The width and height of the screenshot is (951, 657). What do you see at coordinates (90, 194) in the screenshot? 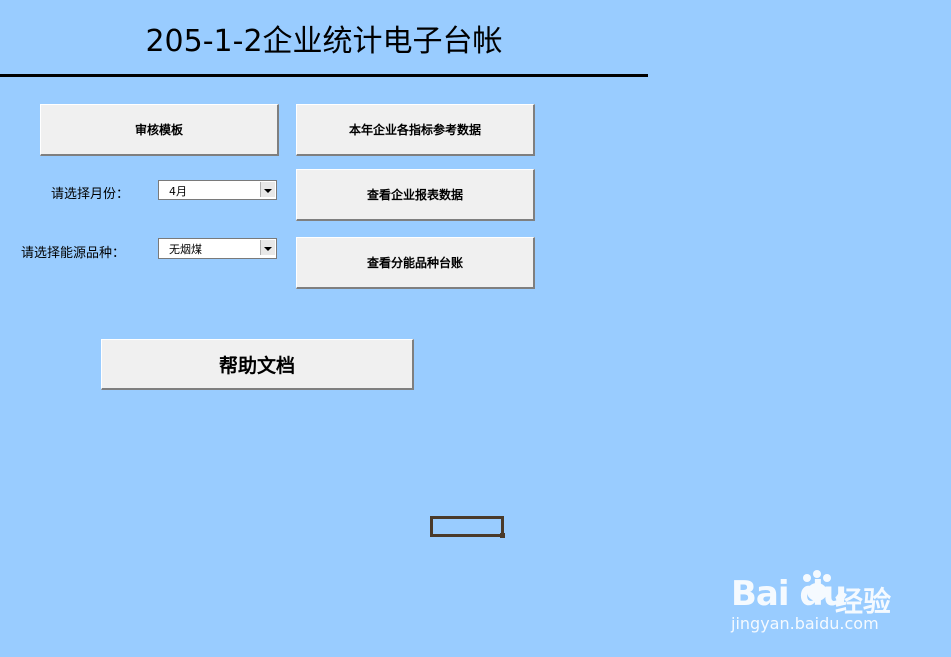
I see `month-label: 请选择月份：` at bounding box center [90, 194].